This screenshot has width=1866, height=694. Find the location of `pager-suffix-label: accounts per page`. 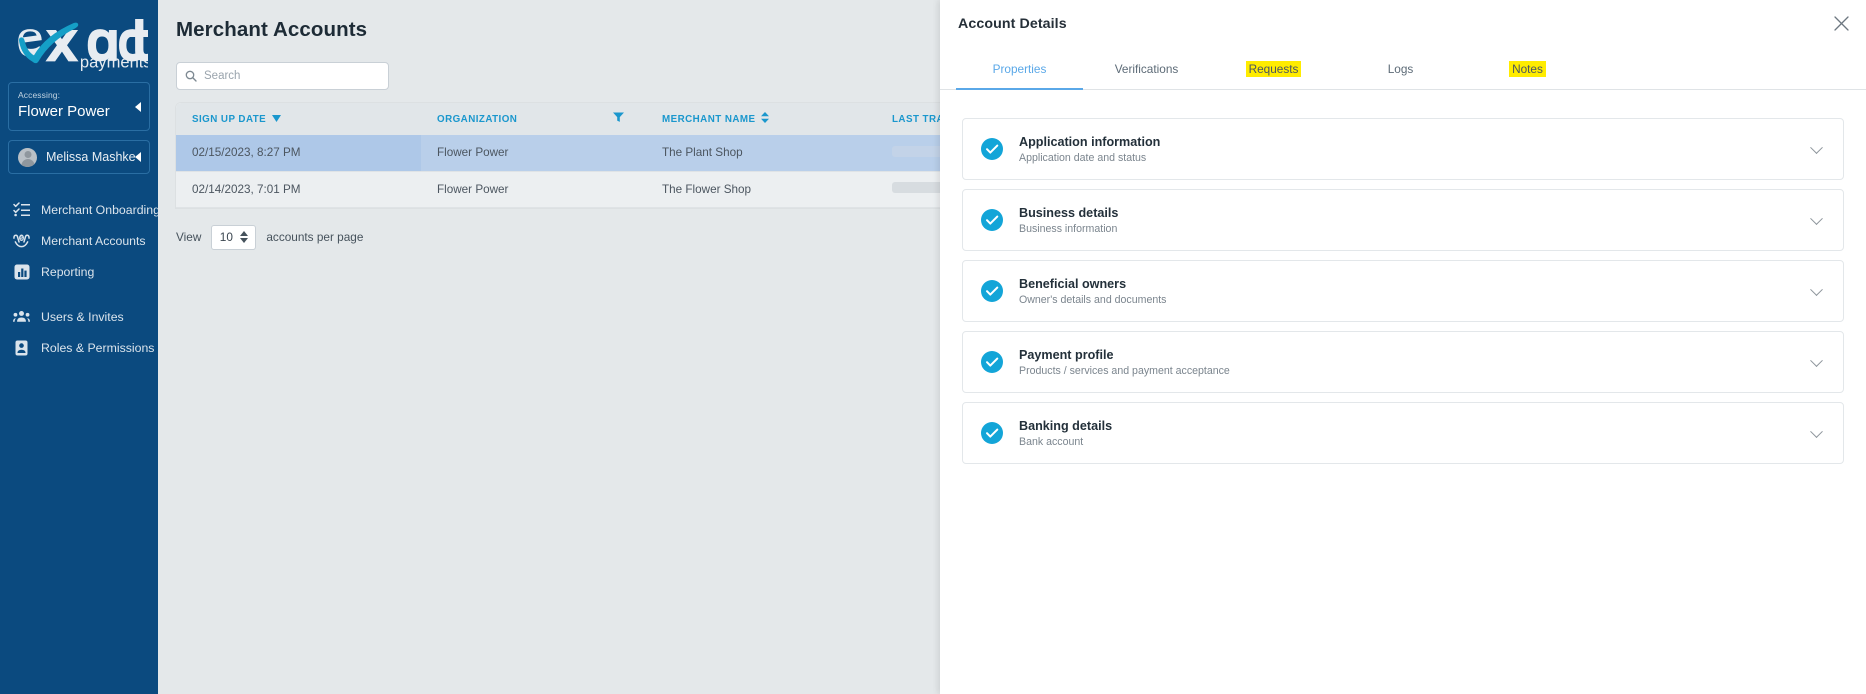

pager-suffix-label: accounts per page is located at coordinates (315, 237).